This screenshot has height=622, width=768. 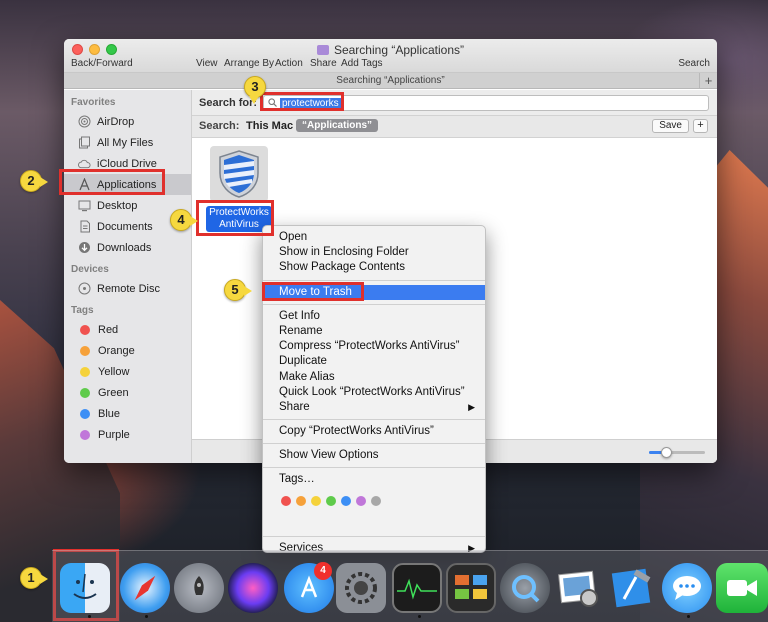 What do you see at coordinates (84, 288) in the screenshot?
I see `disc-icon` at bounding box center [84, 288].